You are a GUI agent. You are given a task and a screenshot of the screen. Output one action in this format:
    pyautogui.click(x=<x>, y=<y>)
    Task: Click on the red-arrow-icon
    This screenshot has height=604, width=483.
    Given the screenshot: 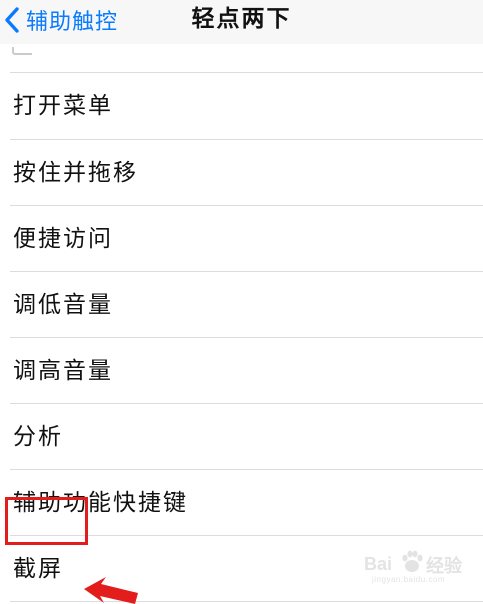 What is the action you would take?
    pyautogui.click(x=111, y=590)
    